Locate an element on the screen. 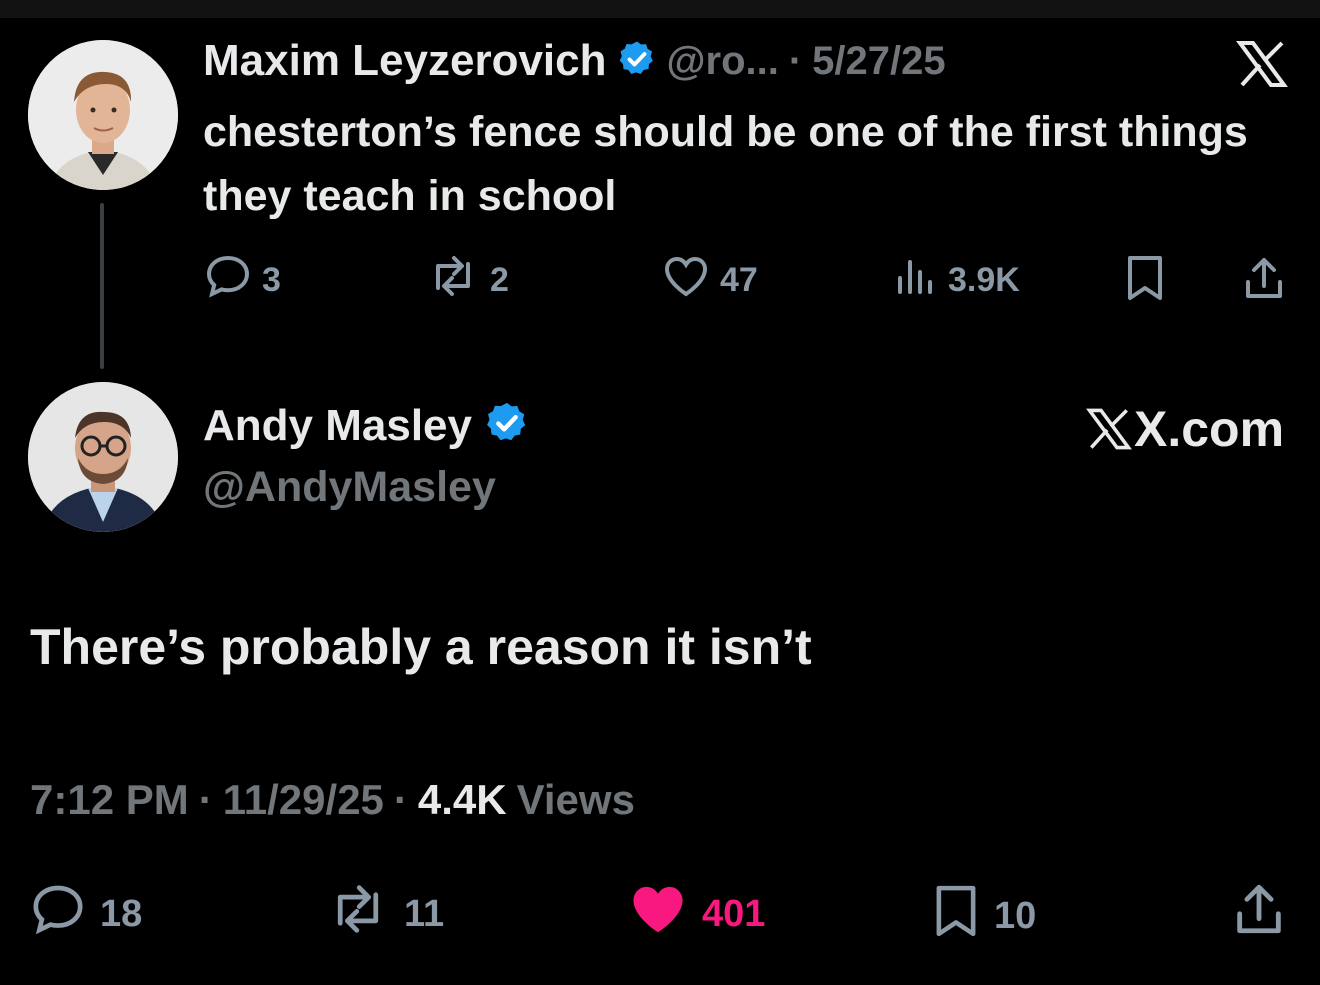 The width and height of the screenshot is (1320, 985). views-count: 4.4K is located at coordinates (462, 800).